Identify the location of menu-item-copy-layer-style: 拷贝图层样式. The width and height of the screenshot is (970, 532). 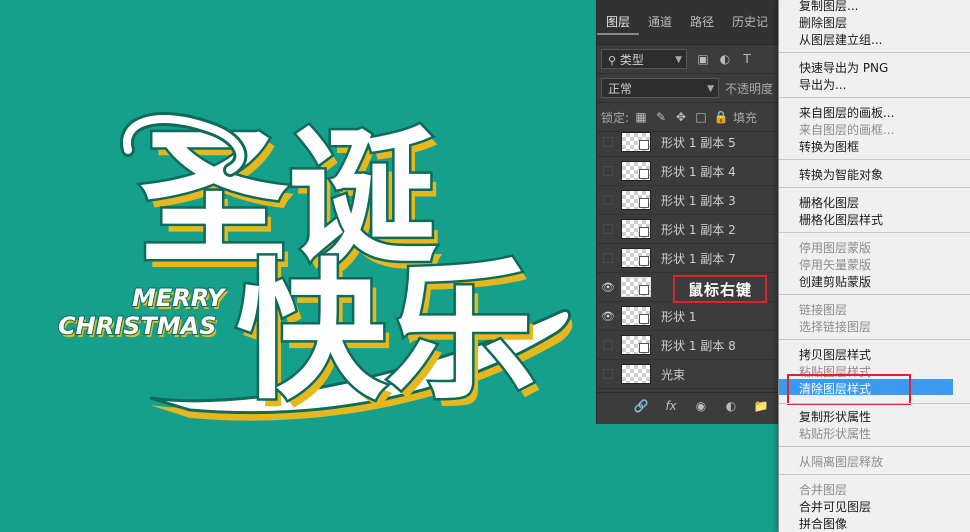
(835, 354).